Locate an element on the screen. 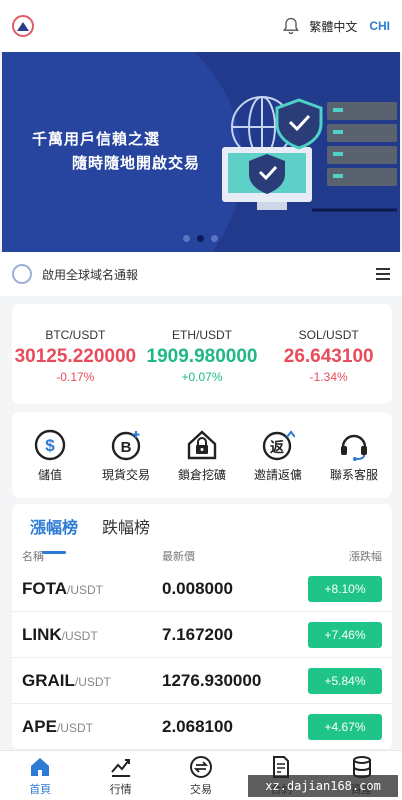 This screenshot has height=800, width=402. top-bar: 繁體中文 CHI is located at coordinates (201, 26).